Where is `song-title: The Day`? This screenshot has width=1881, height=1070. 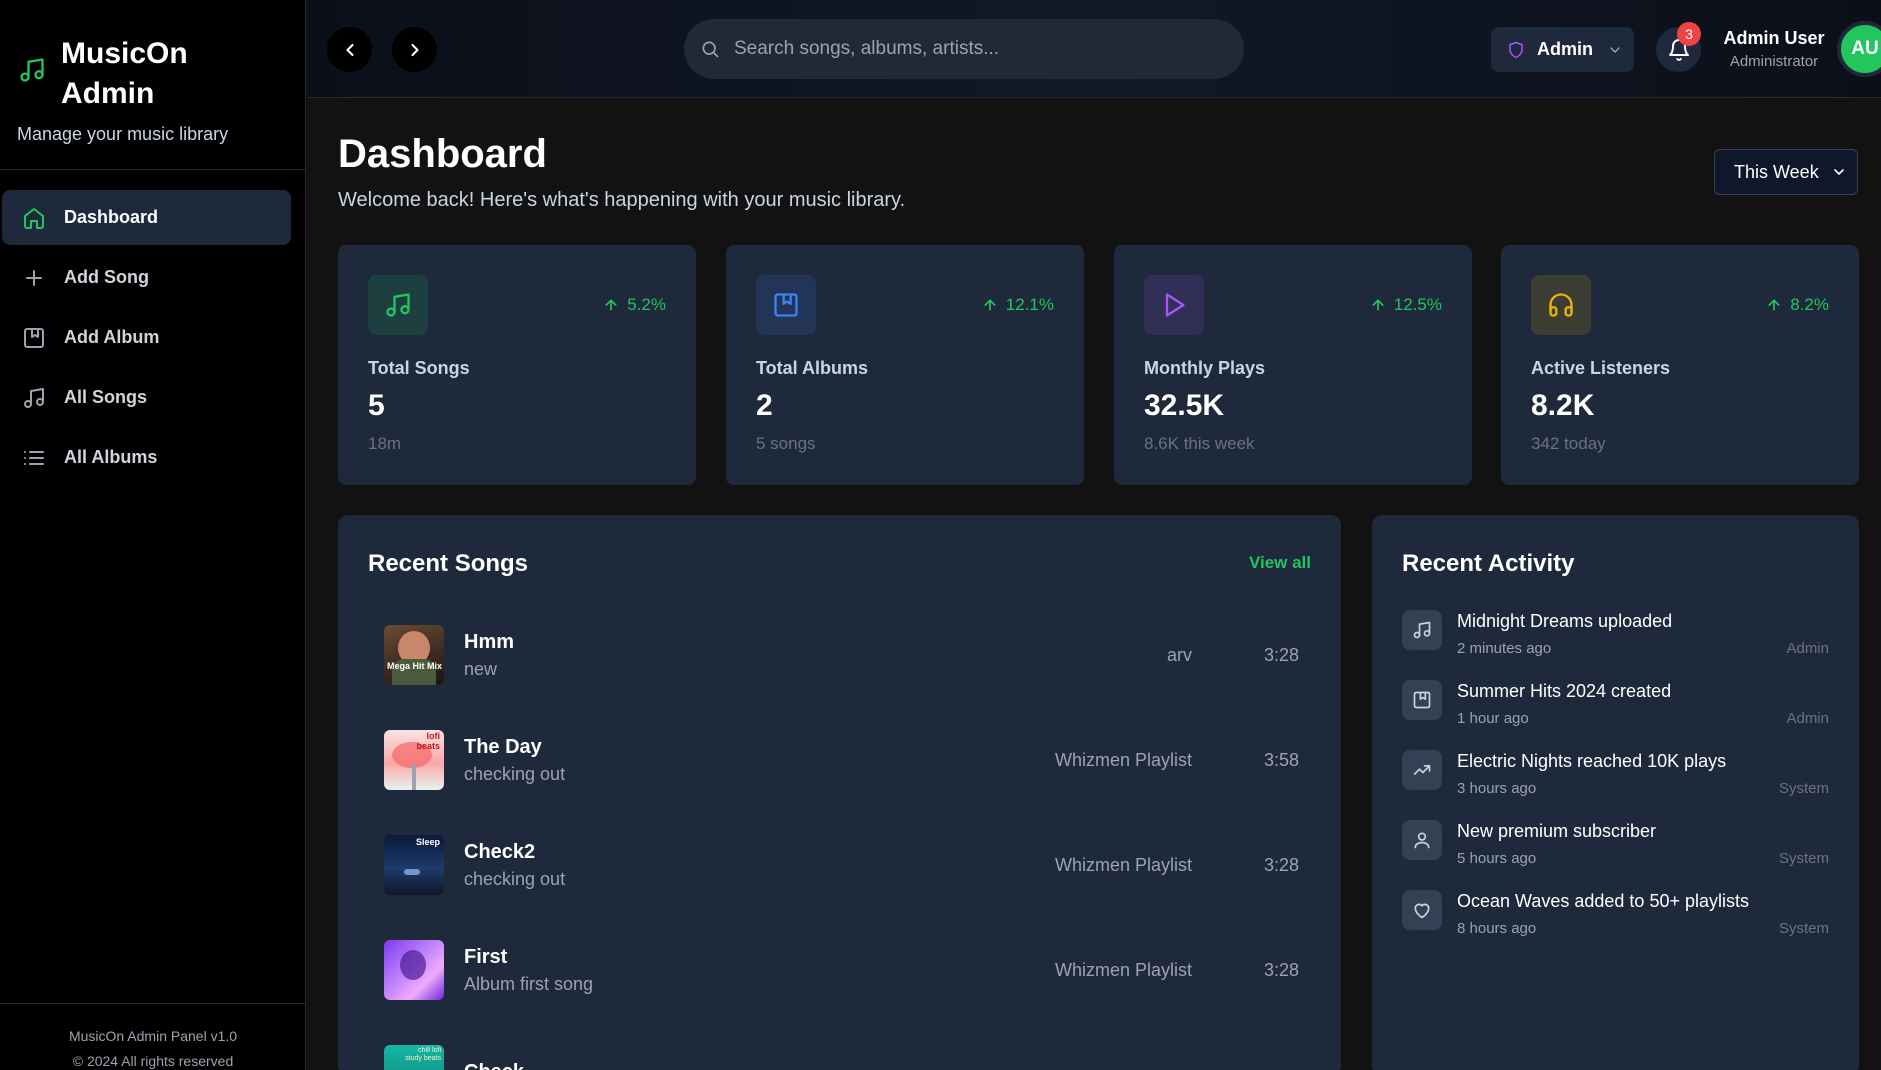
song-title: The Day is located at coordinates (503, 746).